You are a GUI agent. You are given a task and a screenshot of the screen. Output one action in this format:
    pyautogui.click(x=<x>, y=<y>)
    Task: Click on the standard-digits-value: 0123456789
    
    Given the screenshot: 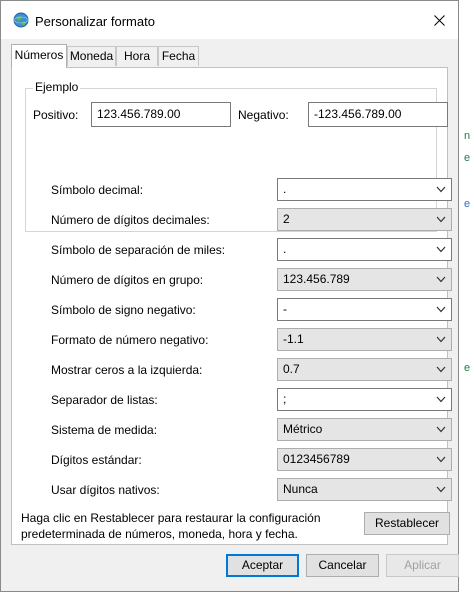 What is the action you would take?
    pyautogui.click(x=316, y=459)
    